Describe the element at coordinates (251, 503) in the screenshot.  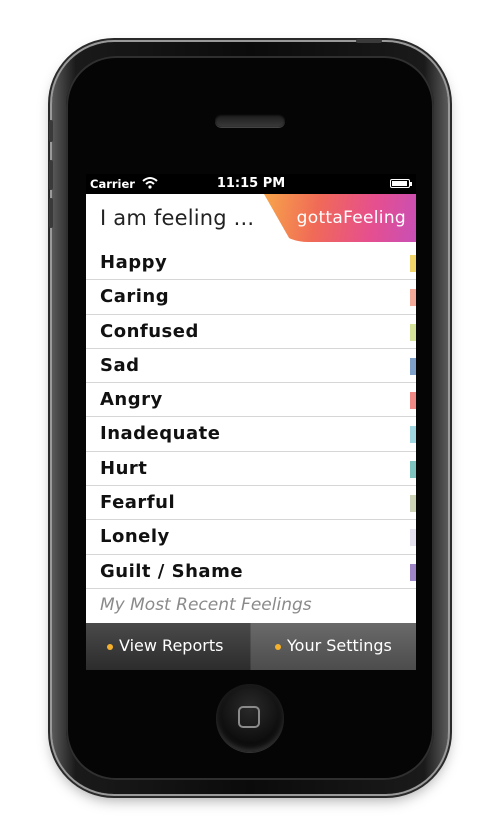
I see `feeling-row: Fearful` at that location.